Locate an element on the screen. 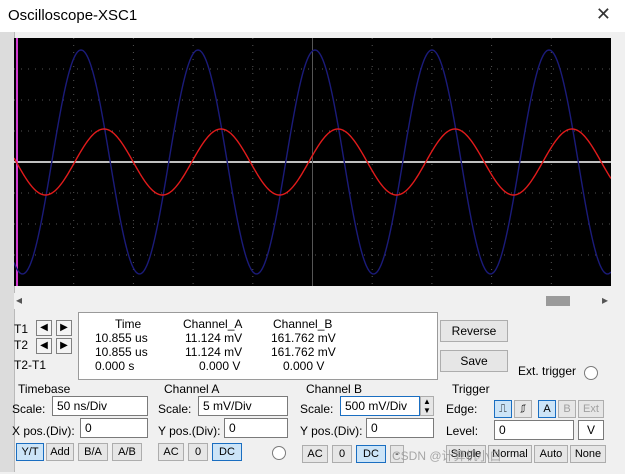  window-title: Oscilloscope-XSC1 is located at coordinates (73, 15).